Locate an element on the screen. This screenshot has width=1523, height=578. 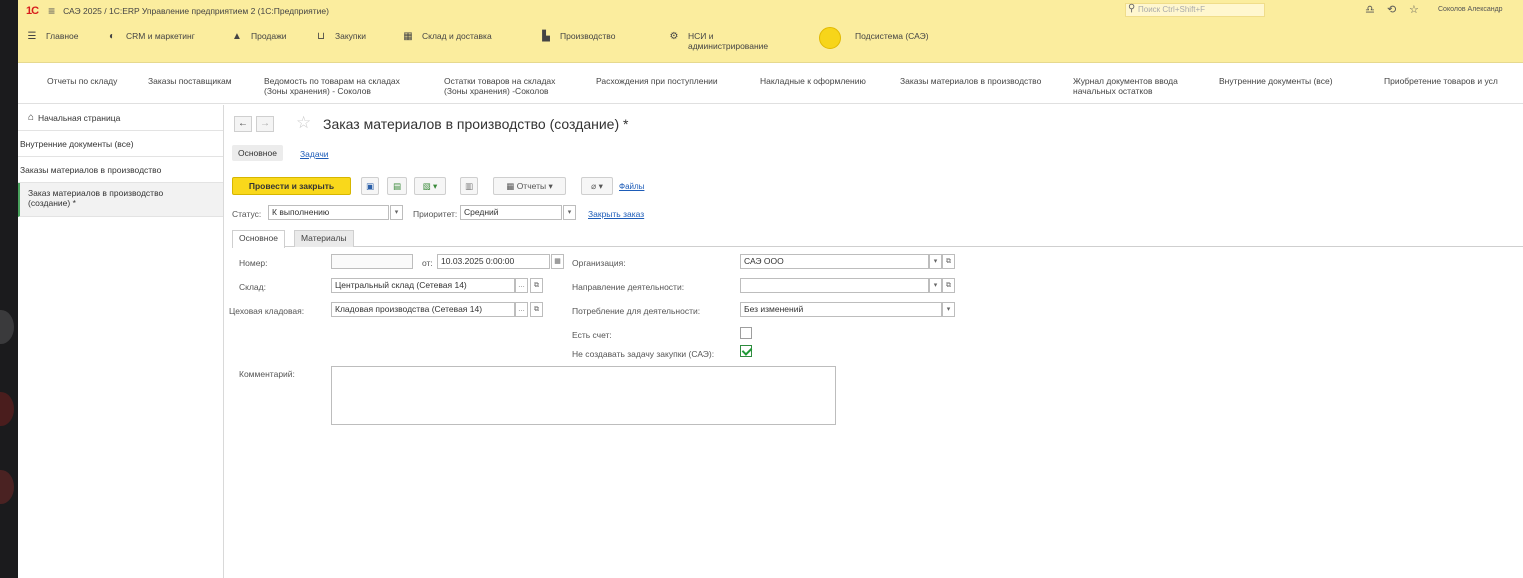
func-link: Внутренние документы (все) is located at coordinates (1276, 81).